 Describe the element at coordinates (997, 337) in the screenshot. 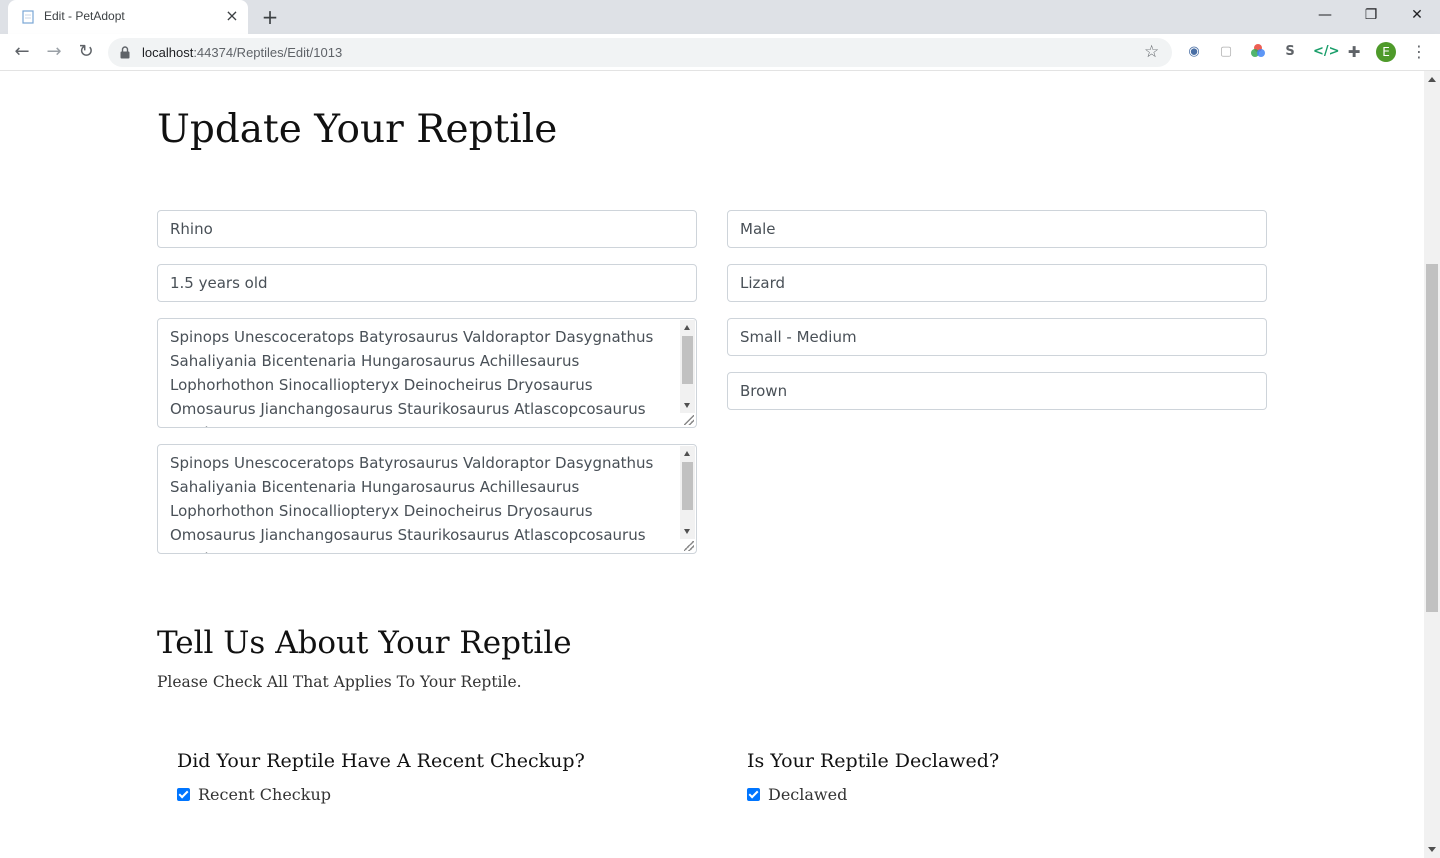

I see `size-input: Small - Medium` at that location.